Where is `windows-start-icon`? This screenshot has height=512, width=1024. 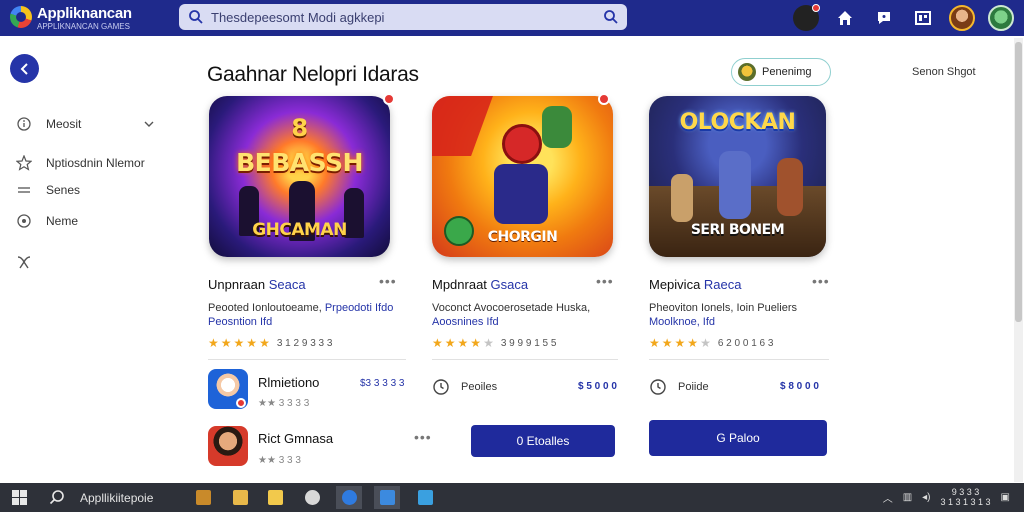 windows-start-icon is located at coordinates (19, 497).